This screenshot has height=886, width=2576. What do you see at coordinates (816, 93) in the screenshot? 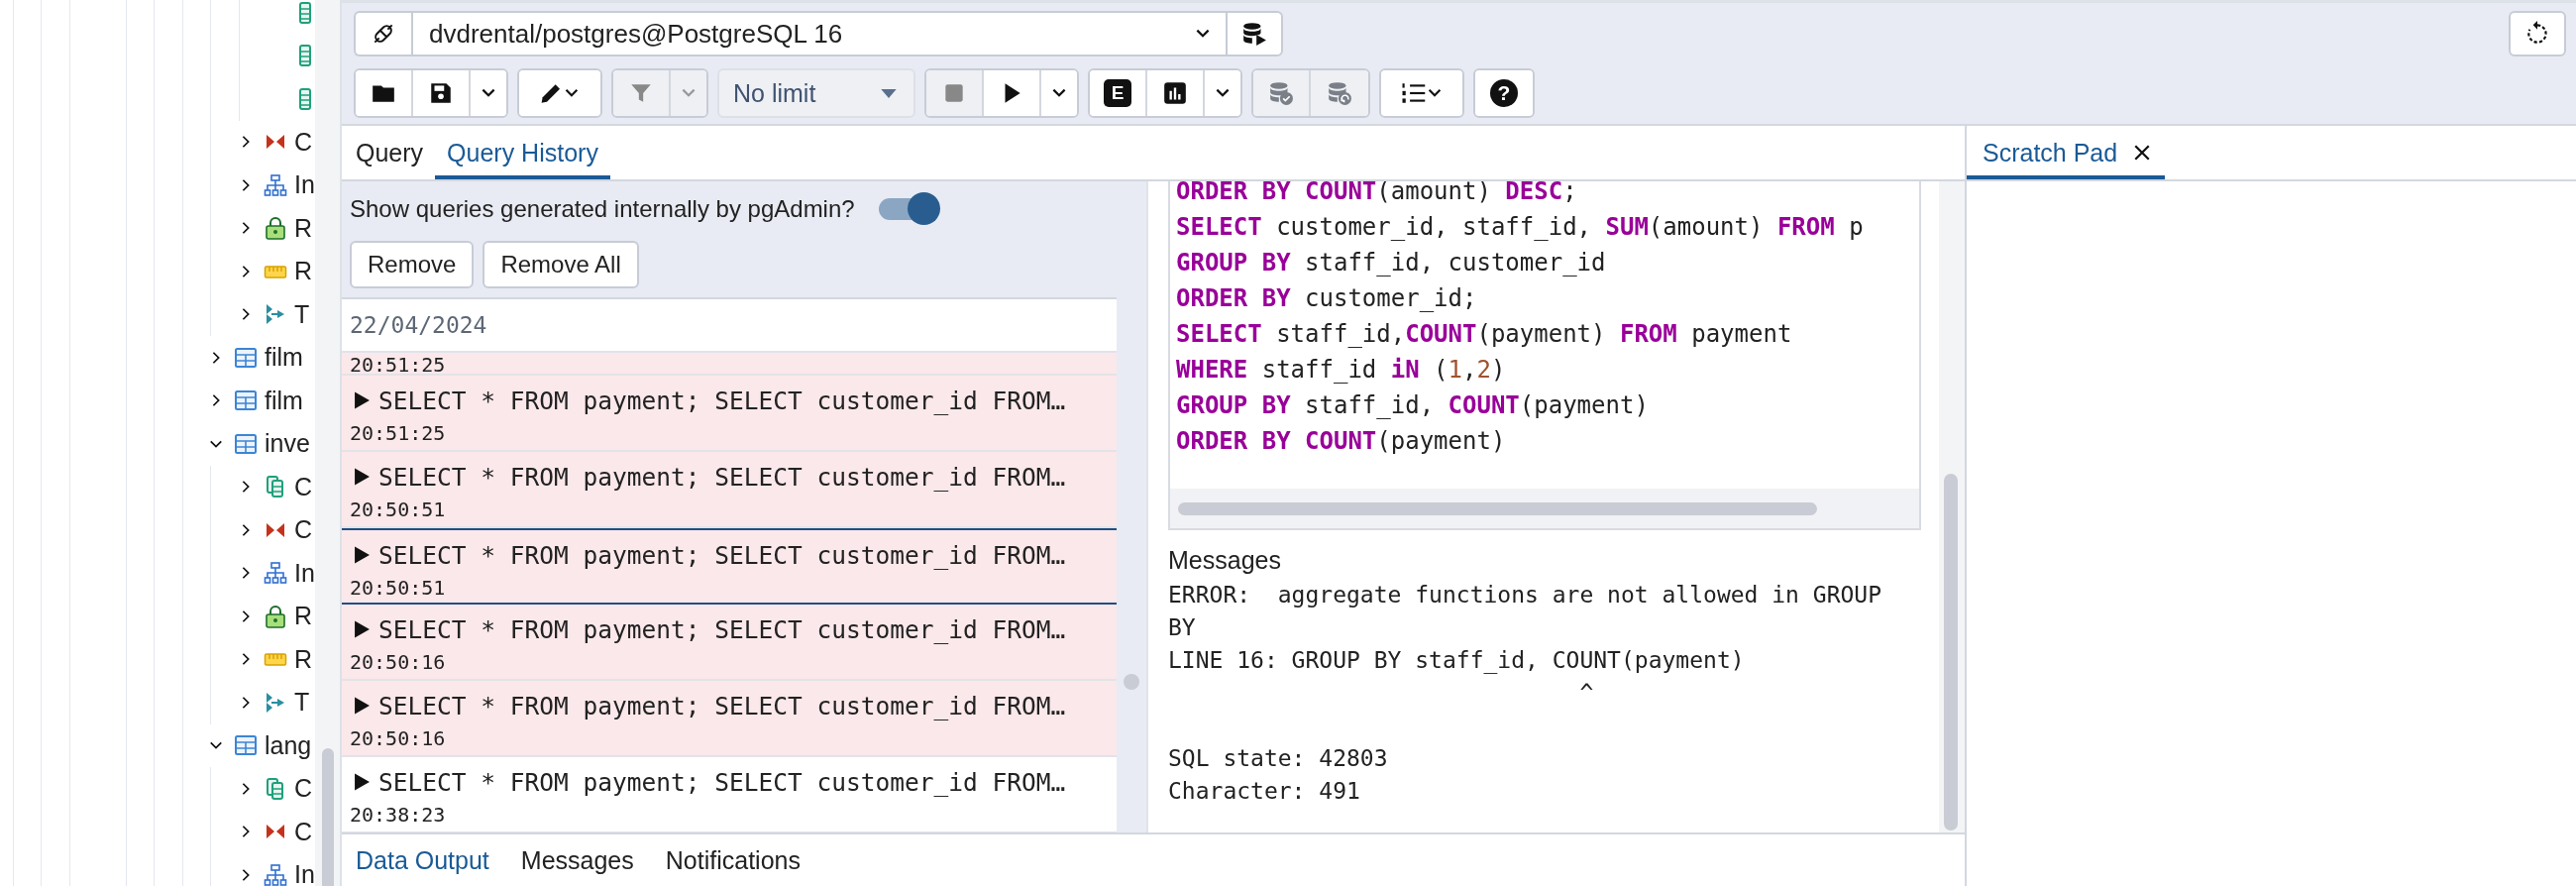
I see `limit-dropdown: No limit` at bounding box center [816, 93].